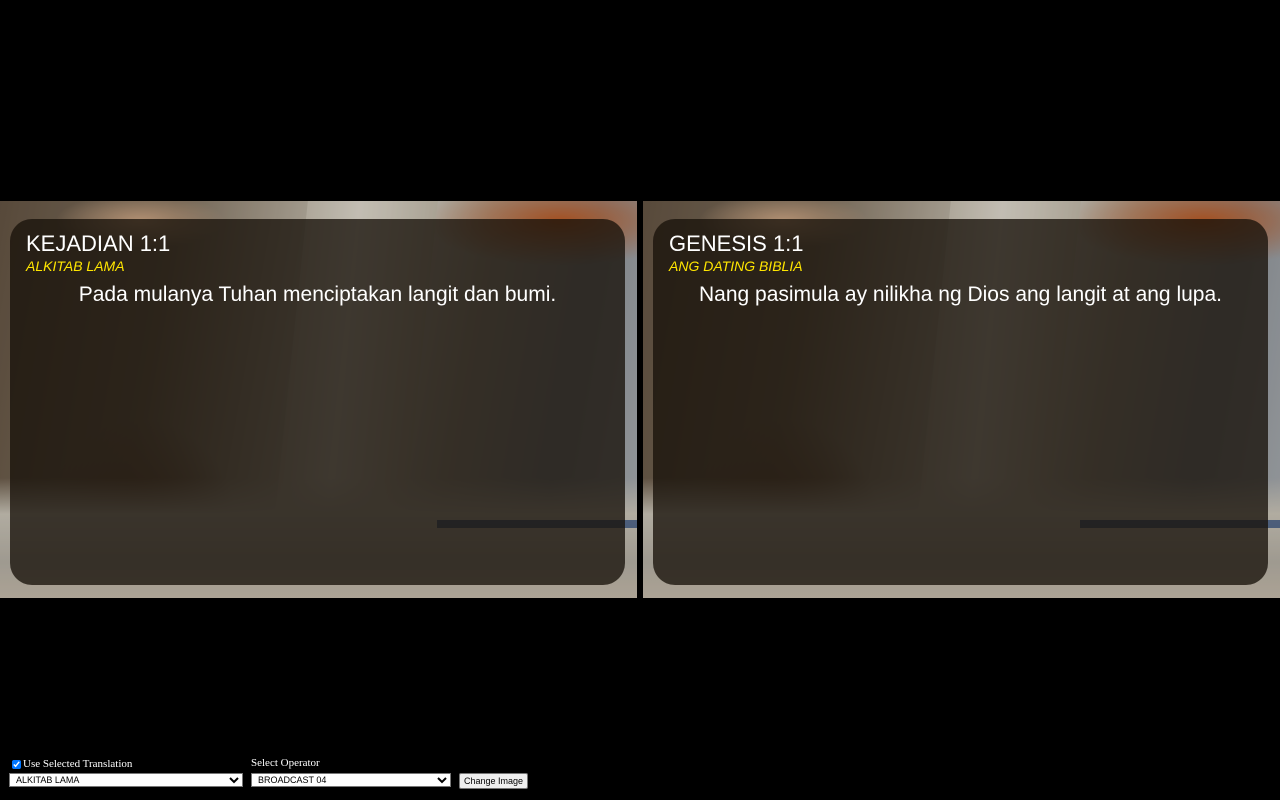  I want to click on verse-reference: KEJADIAN 1:1, so click(98, 243).